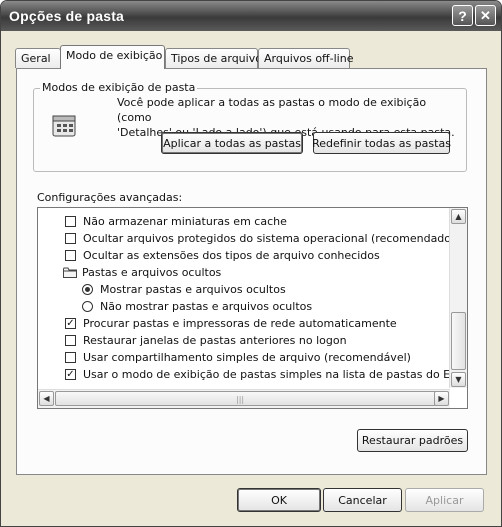  I want to click on folder-views-legend: Modos de exibição de pasta, so click(119, 87).